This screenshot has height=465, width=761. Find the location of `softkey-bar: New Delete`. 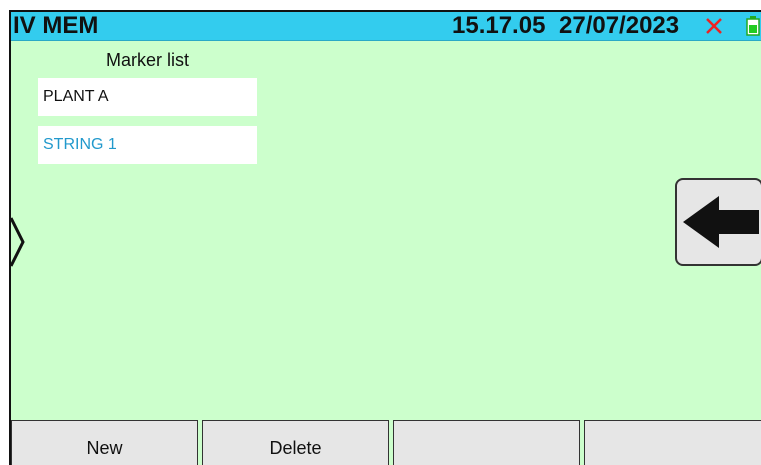

softkey-bar: New Delete is located at coordinates (386, 442).